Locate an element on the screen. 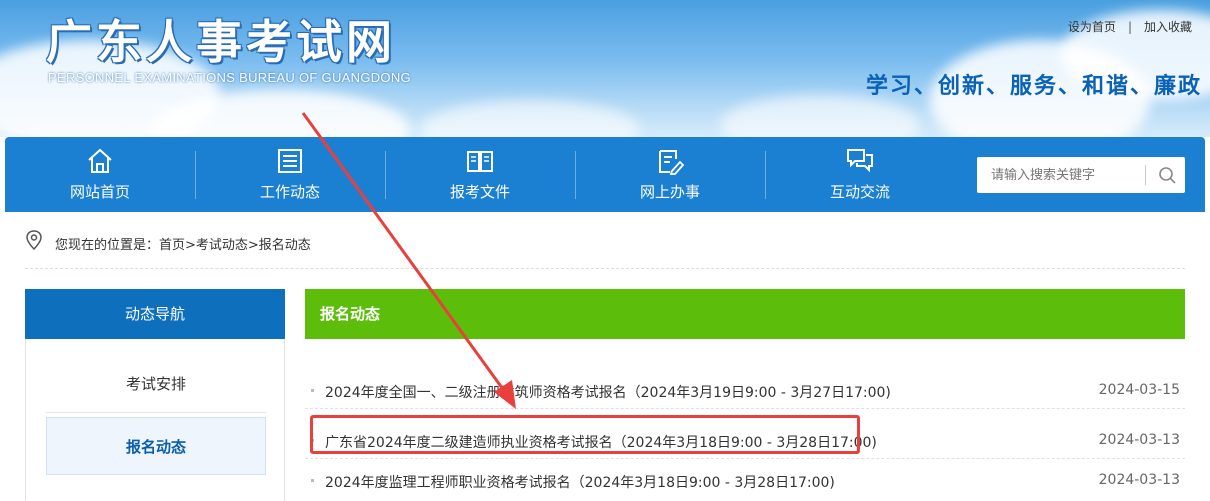 This screenshot has width=1210, height=501. search-button is located at coordinates (1167, 175).